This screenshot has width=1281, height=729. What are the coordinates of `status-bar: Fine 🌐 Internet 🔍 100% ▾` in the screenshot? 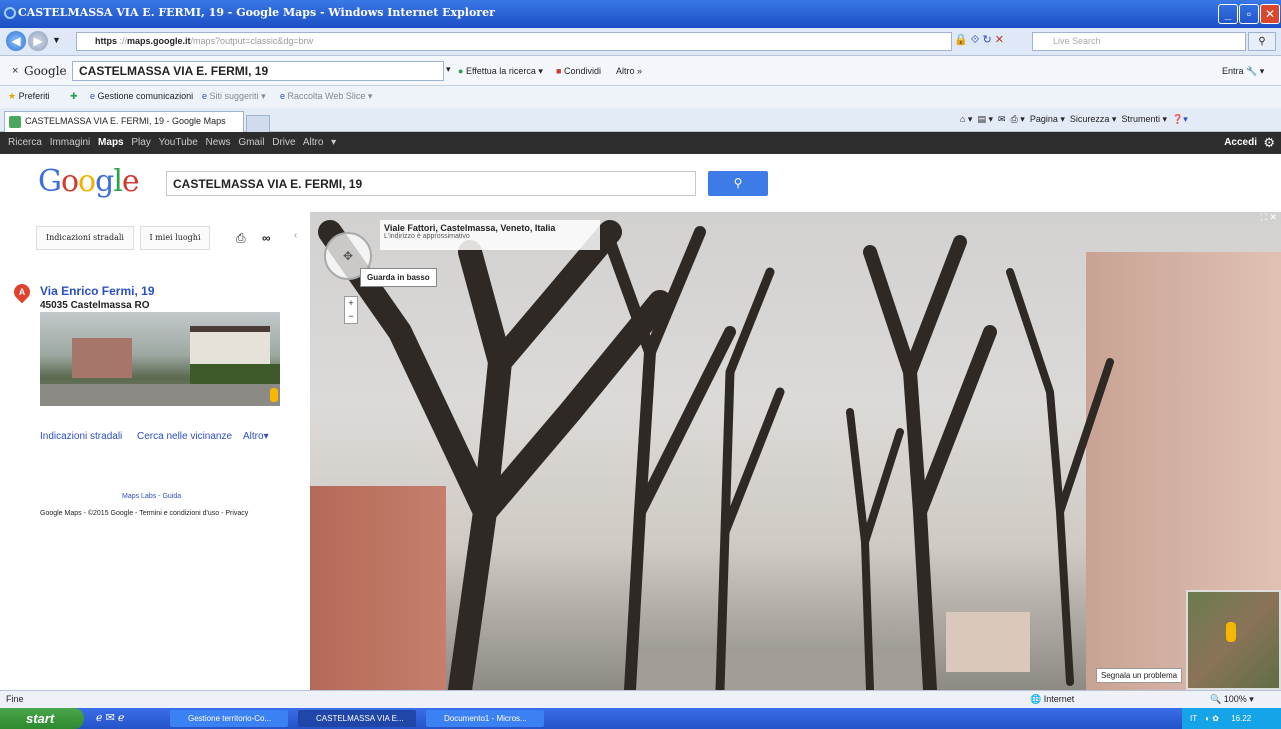 It's located at (640, 699).